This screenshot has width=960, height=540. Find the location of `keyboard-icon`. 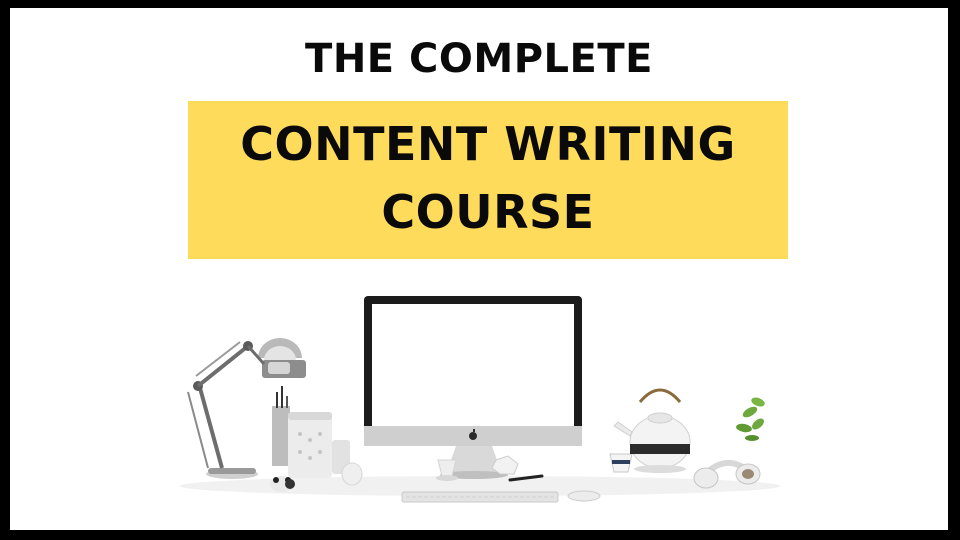

keyboard-icon is located at coordinates (480, 497).